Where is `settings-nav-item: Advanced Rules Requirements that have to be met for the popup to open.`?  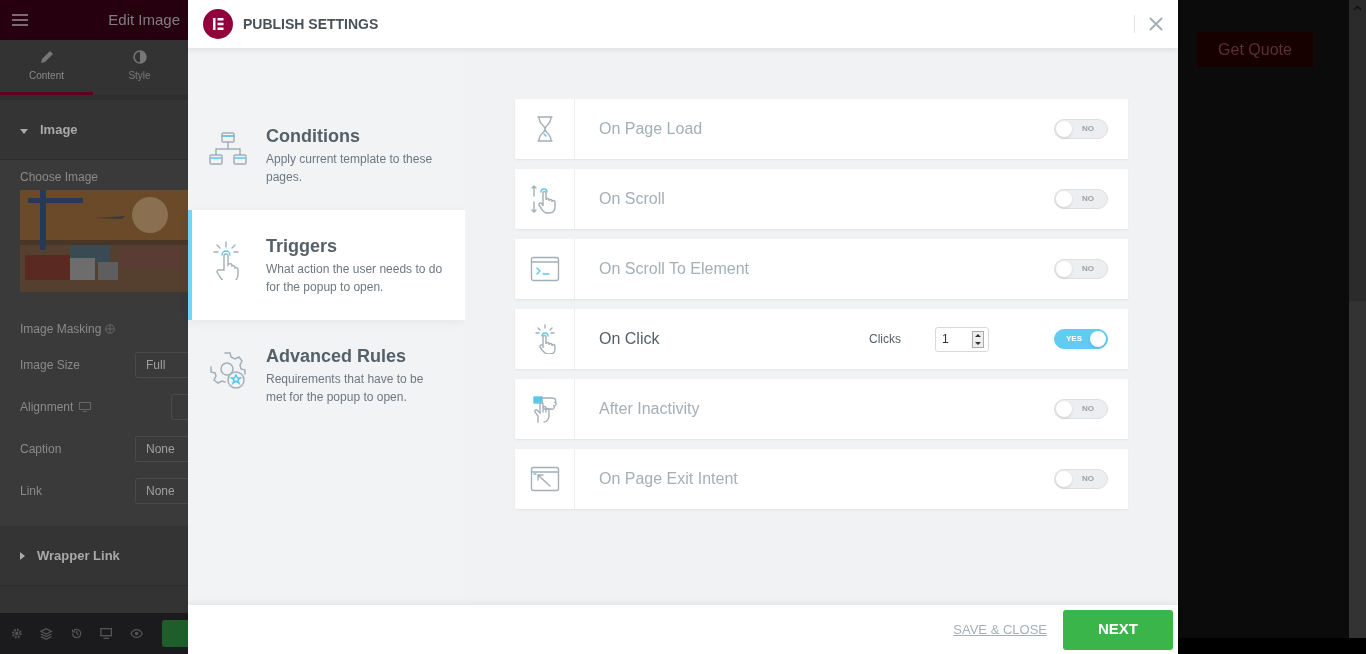
settings-nav-item: Advanced Rules Requirements that have to be met for the popup to open. is located at coordinates (326, 375).